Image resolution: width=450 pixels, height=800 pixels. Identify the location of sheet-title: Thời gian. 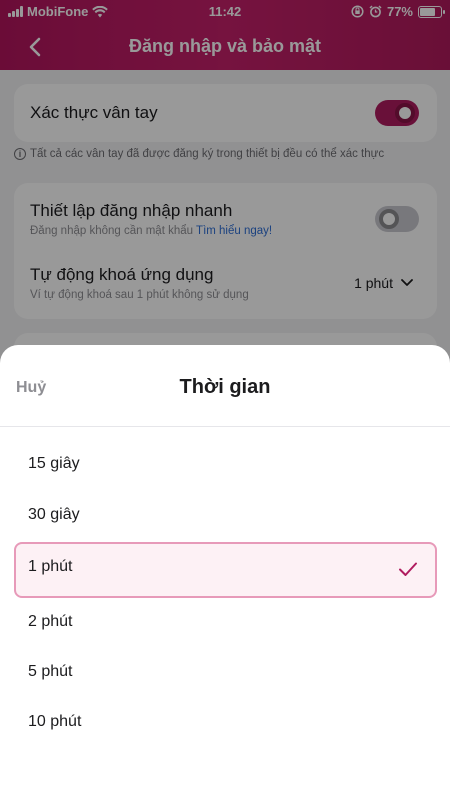
(225, 387).